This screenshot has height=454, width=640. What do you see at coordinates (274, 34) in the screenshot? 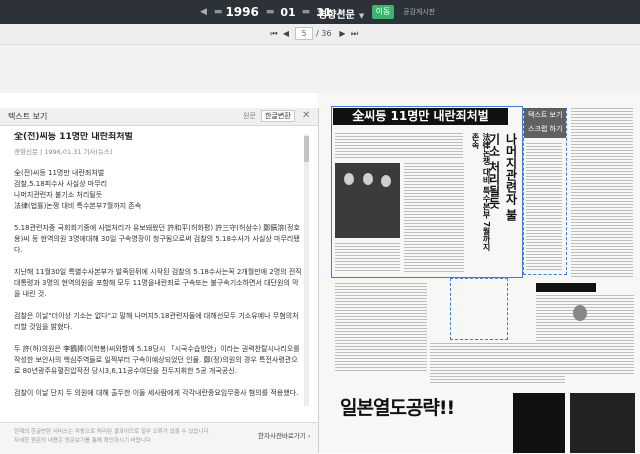
I see `first-page-icon: ⏮` at bounding box center [274, 34].